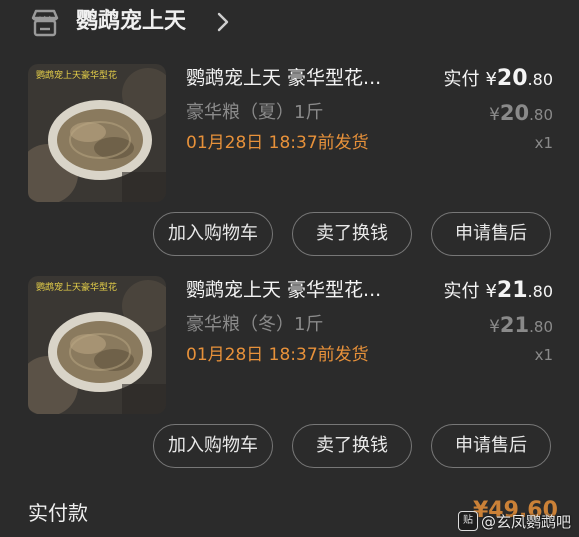  Describe the element at coordinates (45, 23) in the screenshot. I see `shop-icon` at that location.